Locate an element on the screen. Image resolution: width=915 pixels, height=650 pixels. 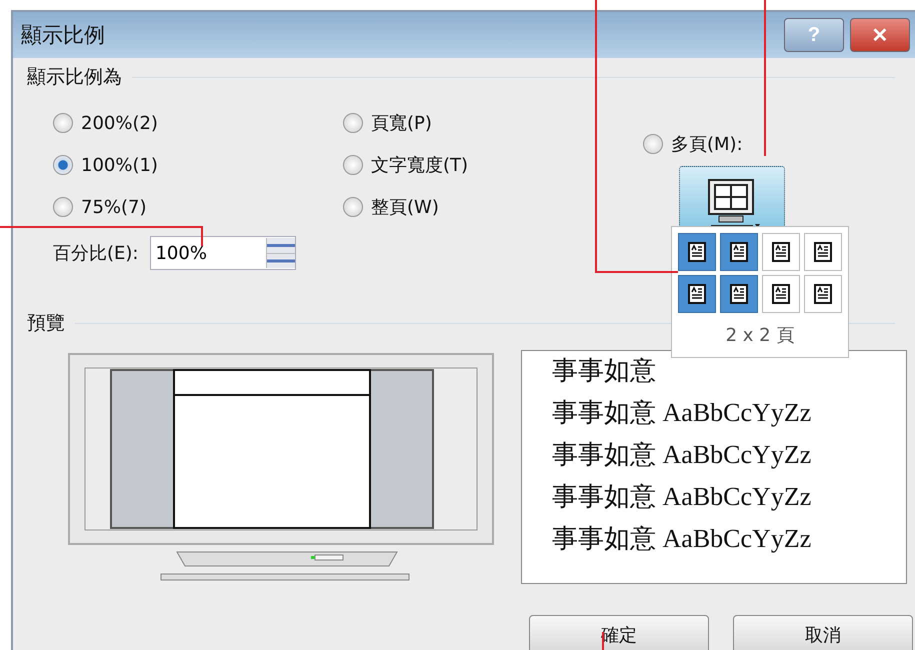
close-button: ✕ is located at coordinates (880, 35).